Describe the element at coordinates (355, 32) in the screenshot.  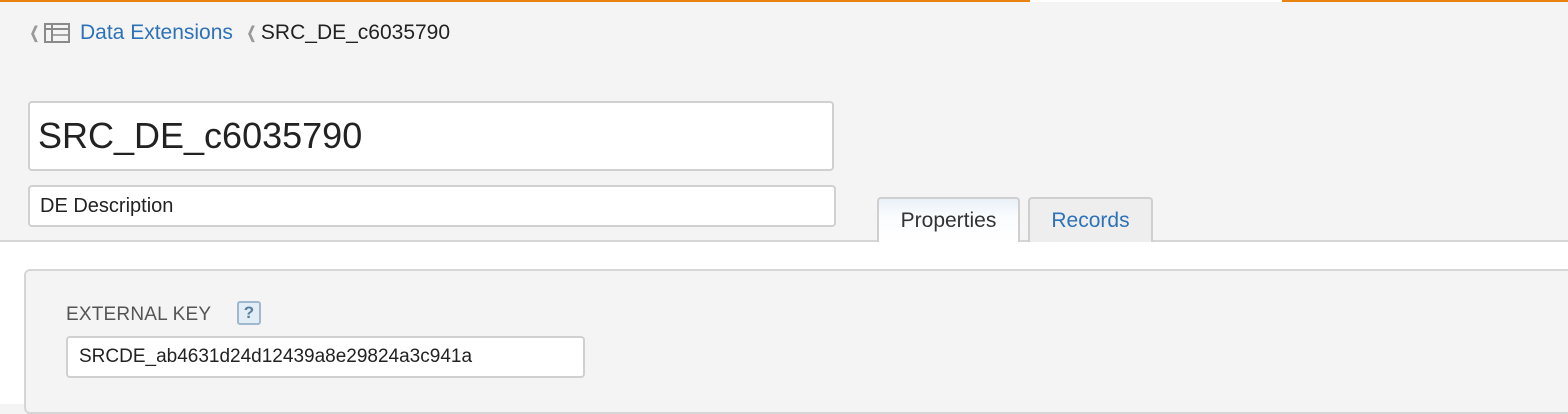
I see `breadcrumb-current: SRC_DE_c6035790` at that location.